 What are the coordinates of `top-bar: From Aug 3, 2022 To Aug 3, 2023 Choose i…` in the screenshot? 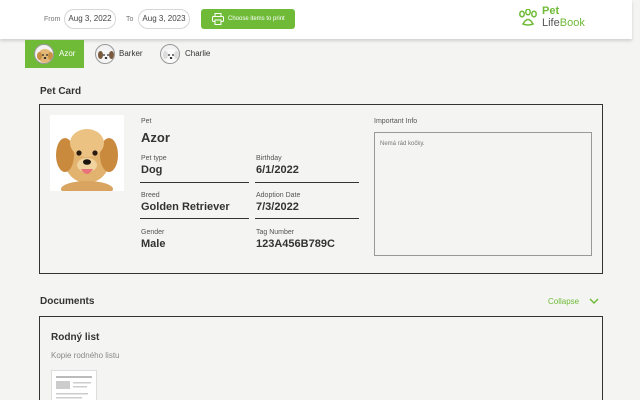 It's located at (316, 19).